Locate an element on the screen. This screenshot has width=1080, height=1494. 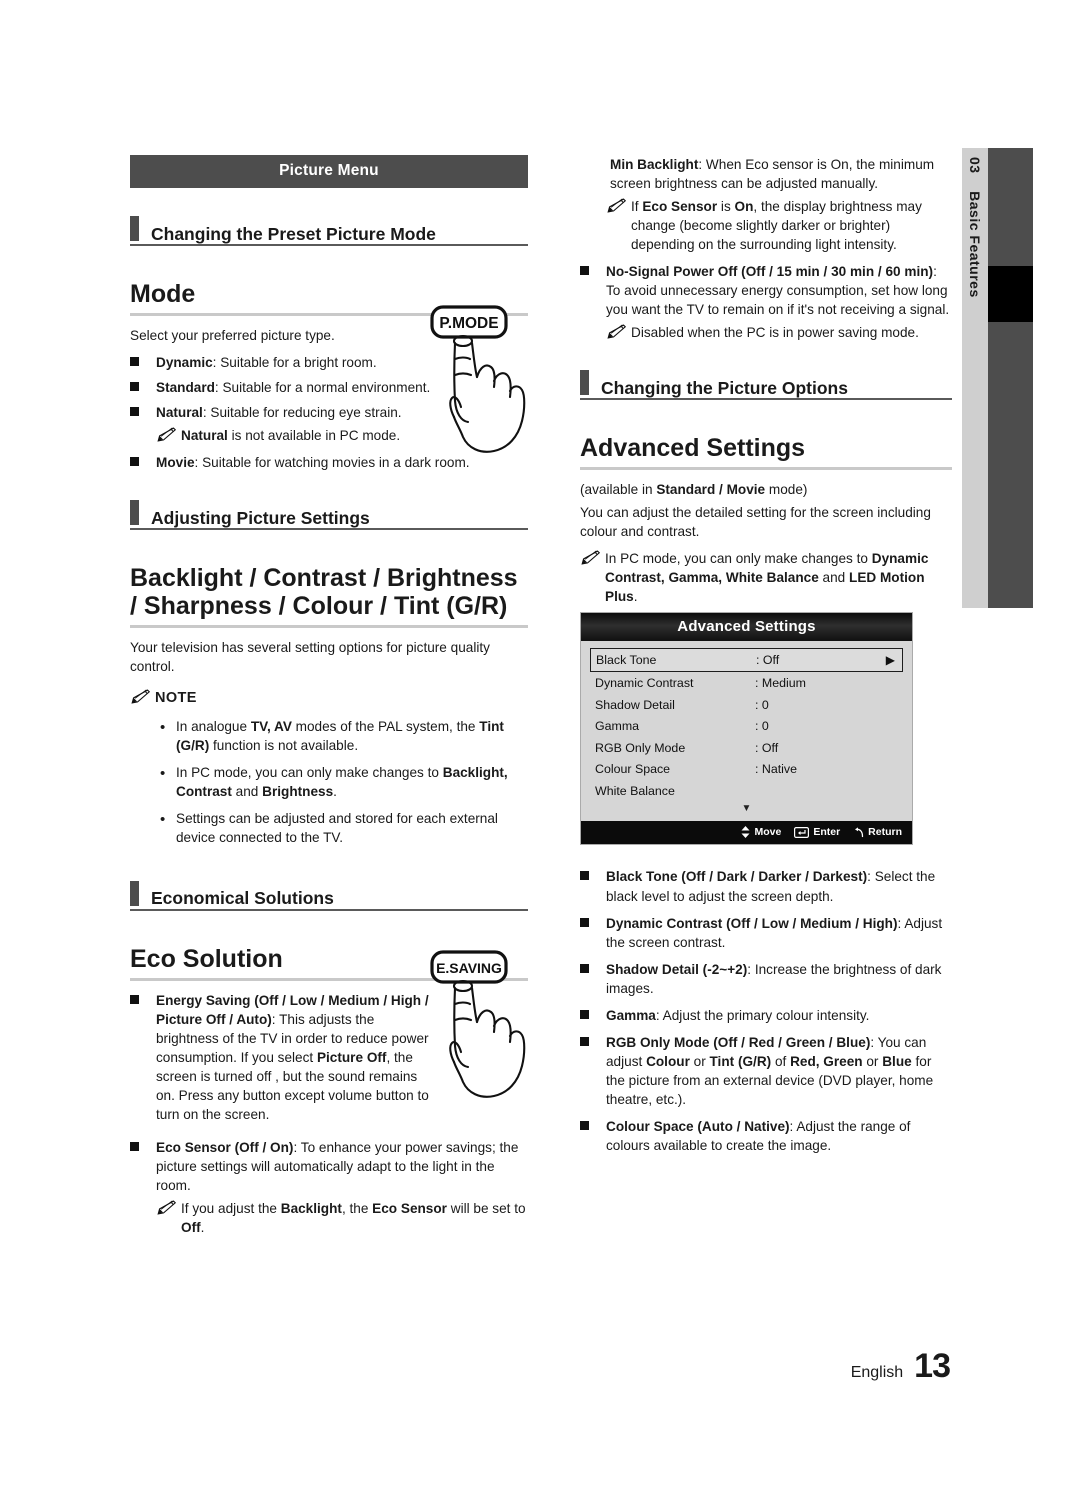
osd-row-label: RGB Only Mode is located at coordinates (640, 747).